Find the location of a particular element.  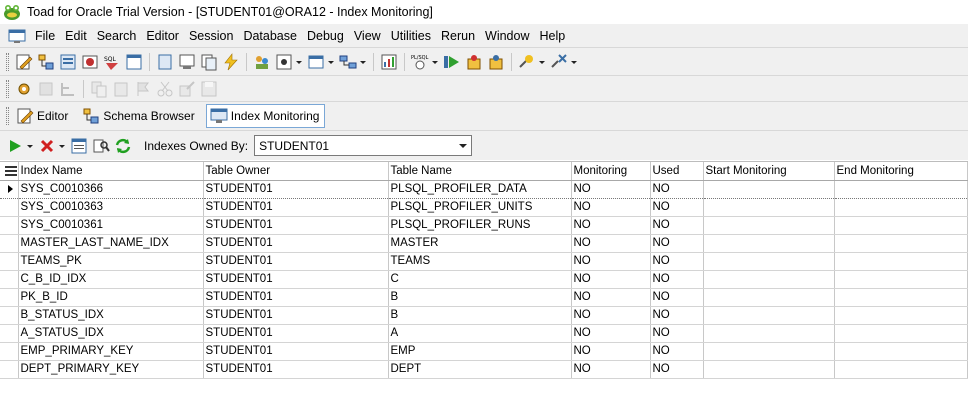

menu-rerun: Rerun is located at coordinates (458, 36).